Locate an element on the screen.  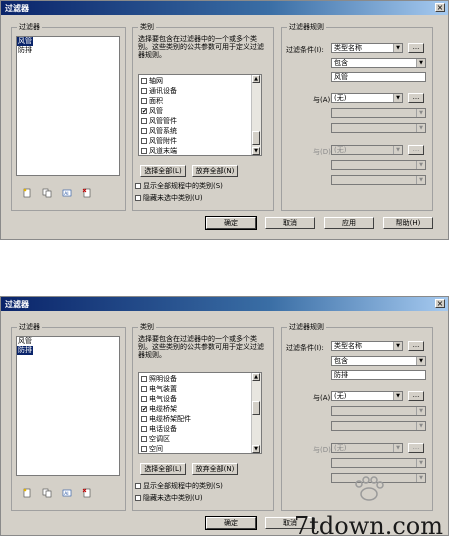
filters-group: 过滤器 风管 防排 AI is located at coordinates (68, 116).